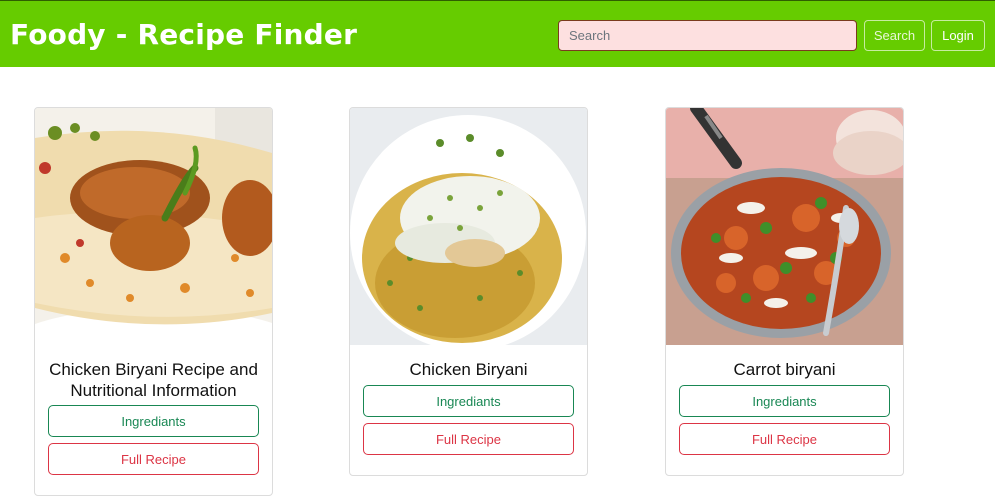 This screenshot has height=498, width=995. Describe the element at coordinates (707, 35) in the screenshot. I see `search-input` at that location.